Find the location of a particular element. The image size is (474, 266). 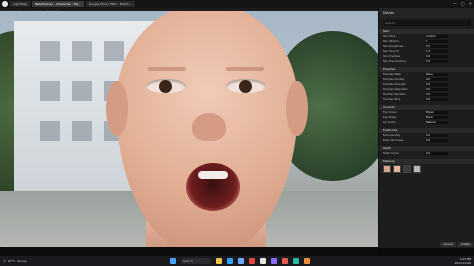

left-brow is located at coordinates (167, 69).